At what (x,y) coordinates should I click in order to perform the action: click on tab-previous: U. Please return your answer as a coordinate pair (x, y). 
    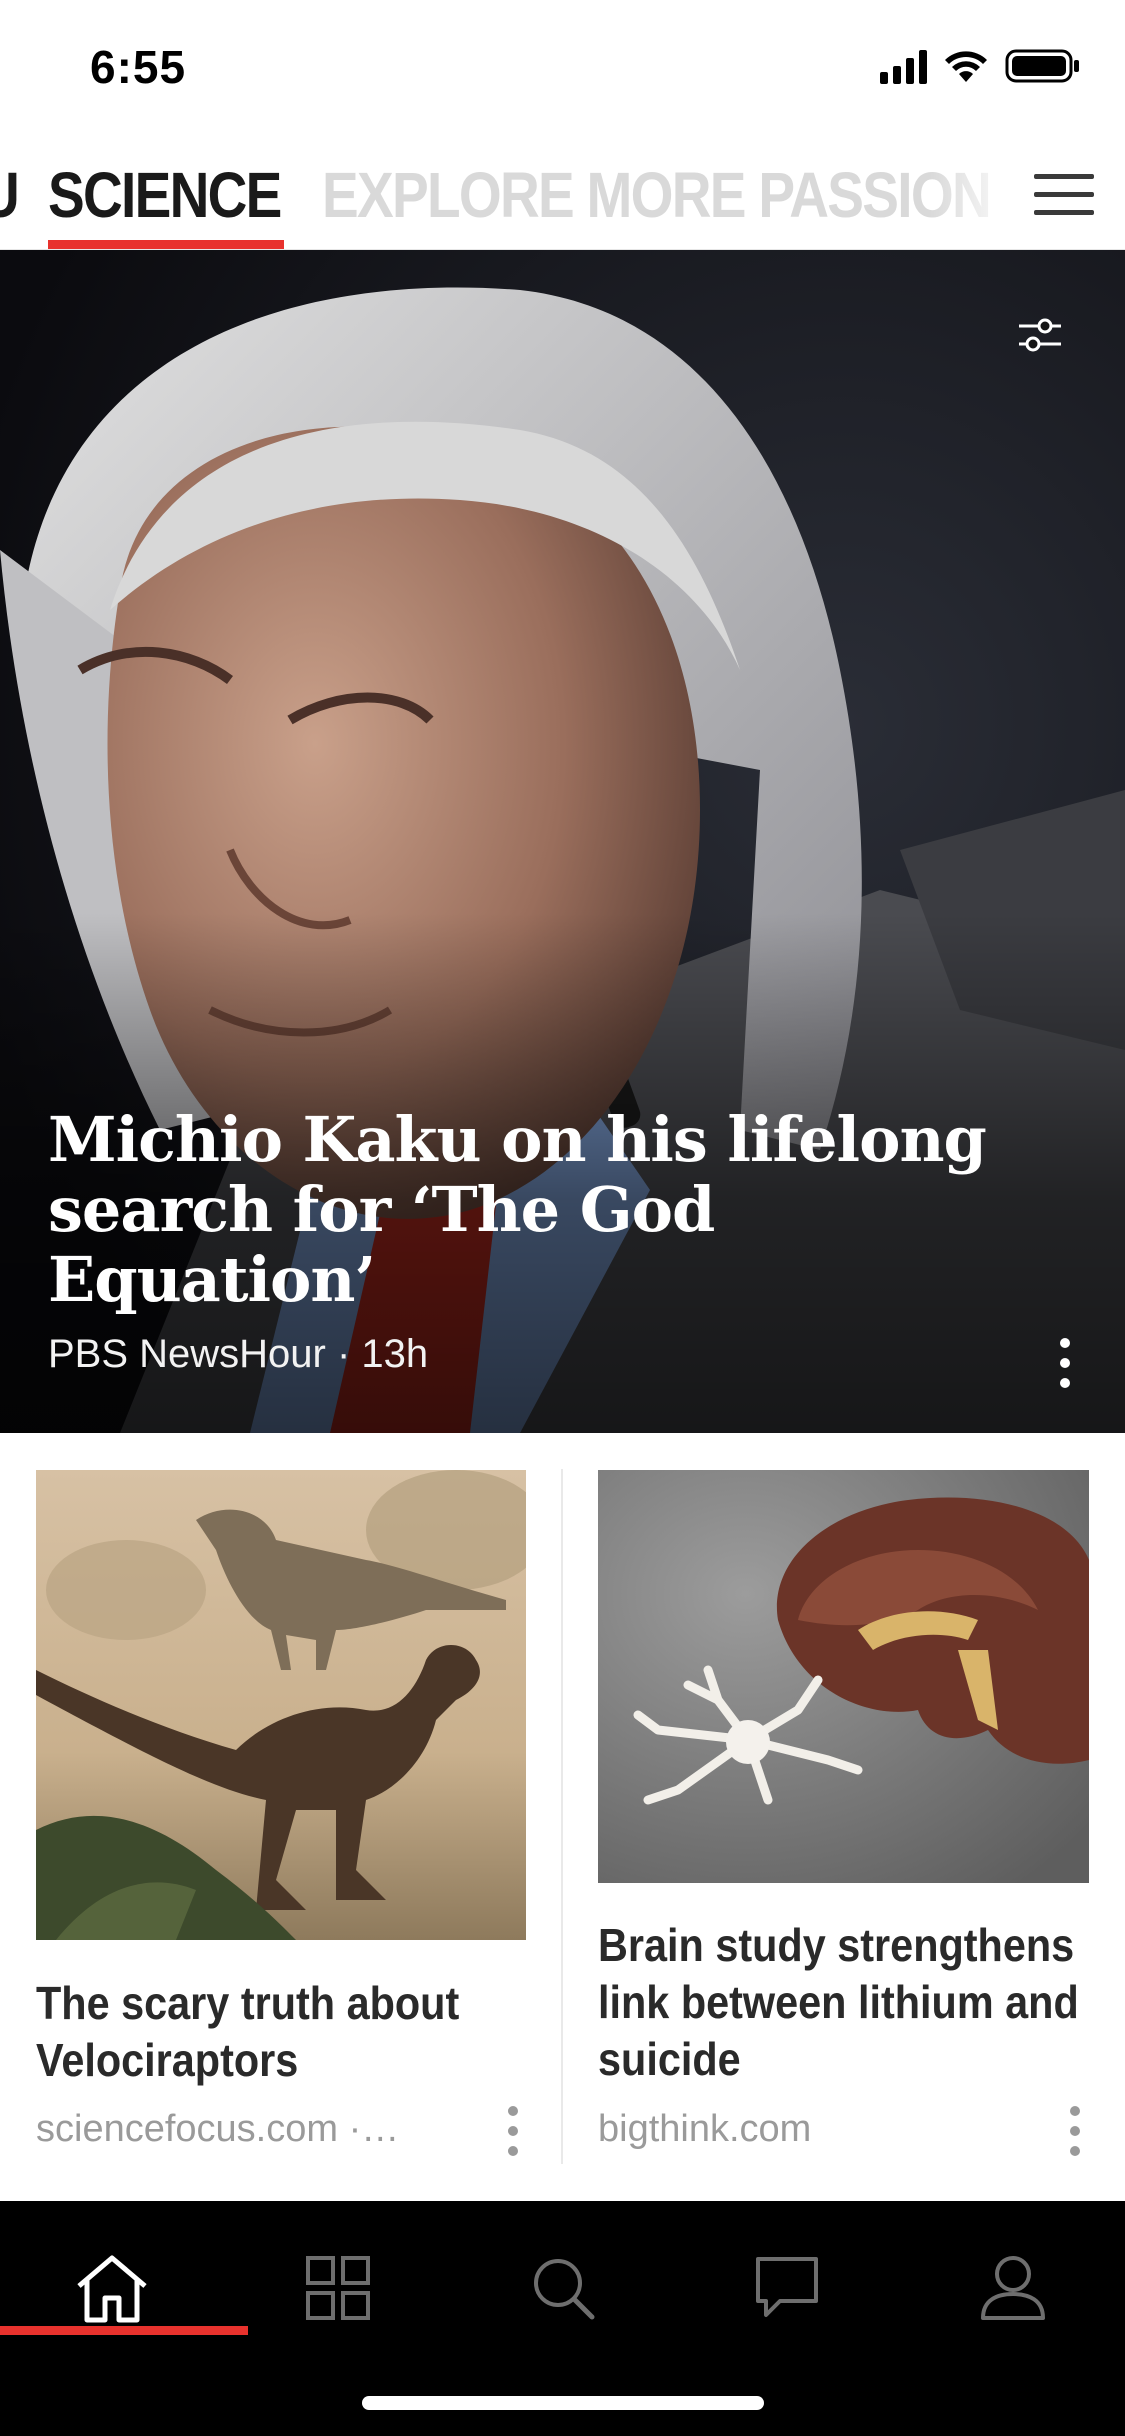
    Looking at the image, I should click on (10, 194).